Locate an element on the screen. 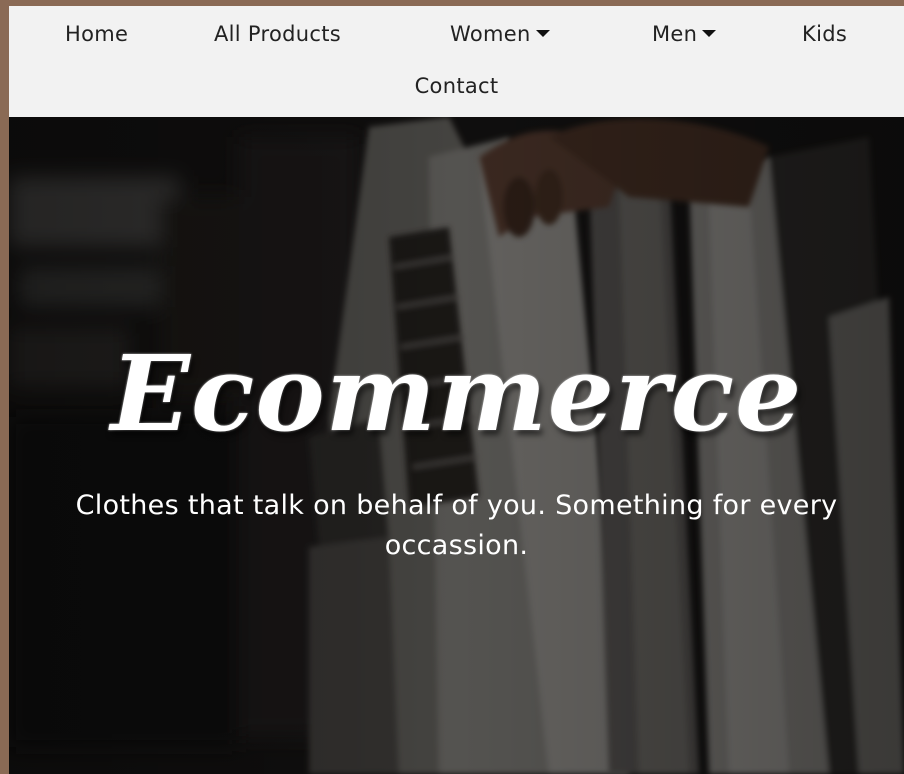 This screenshot has width=904, height=774. navbar: Home All Products Women Men Kids Contact is located at coordinates (456, 61).